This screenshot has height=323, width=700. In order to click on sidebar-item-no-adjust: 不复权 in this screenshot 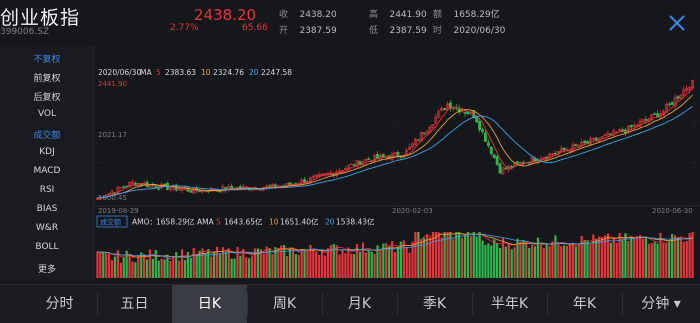, I will do `click(47, 58)`.